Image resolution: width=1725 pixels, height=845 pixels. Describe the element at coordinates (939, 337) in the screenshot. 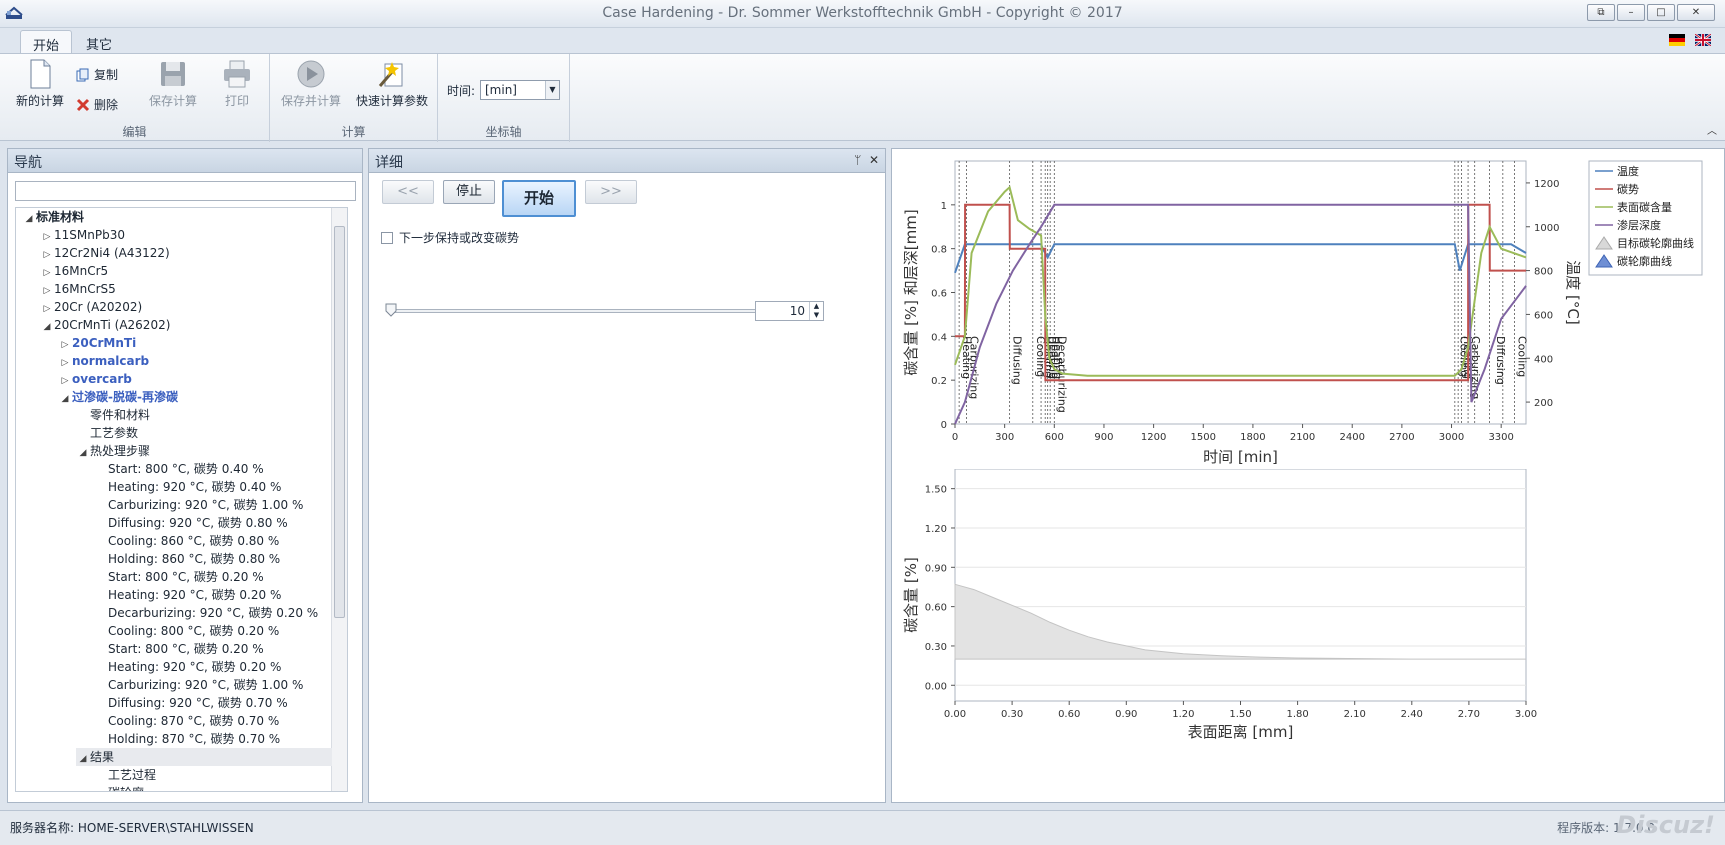

I see `y-tick-label: 0.4` at that location.